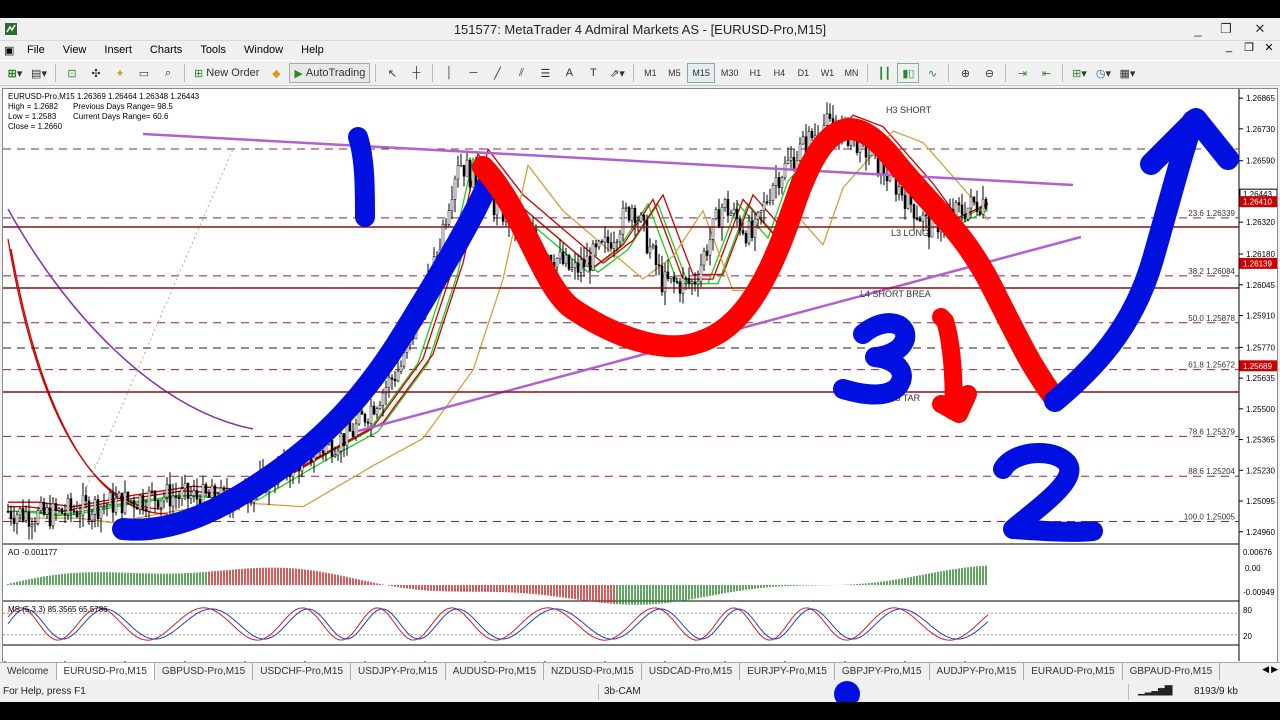 This screenshot has width=1280, height=720. I want to click on timeframe-h4: H4, so click(779, 73).